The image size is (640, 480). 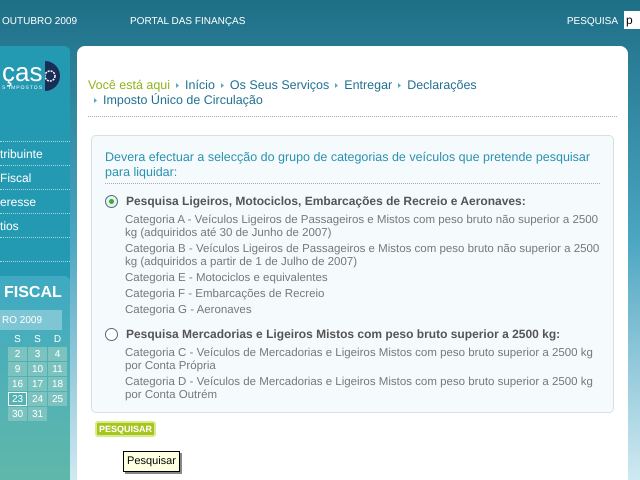 I want to click on date-label: OUTUBRO 2009, so click(x=40, y=22).